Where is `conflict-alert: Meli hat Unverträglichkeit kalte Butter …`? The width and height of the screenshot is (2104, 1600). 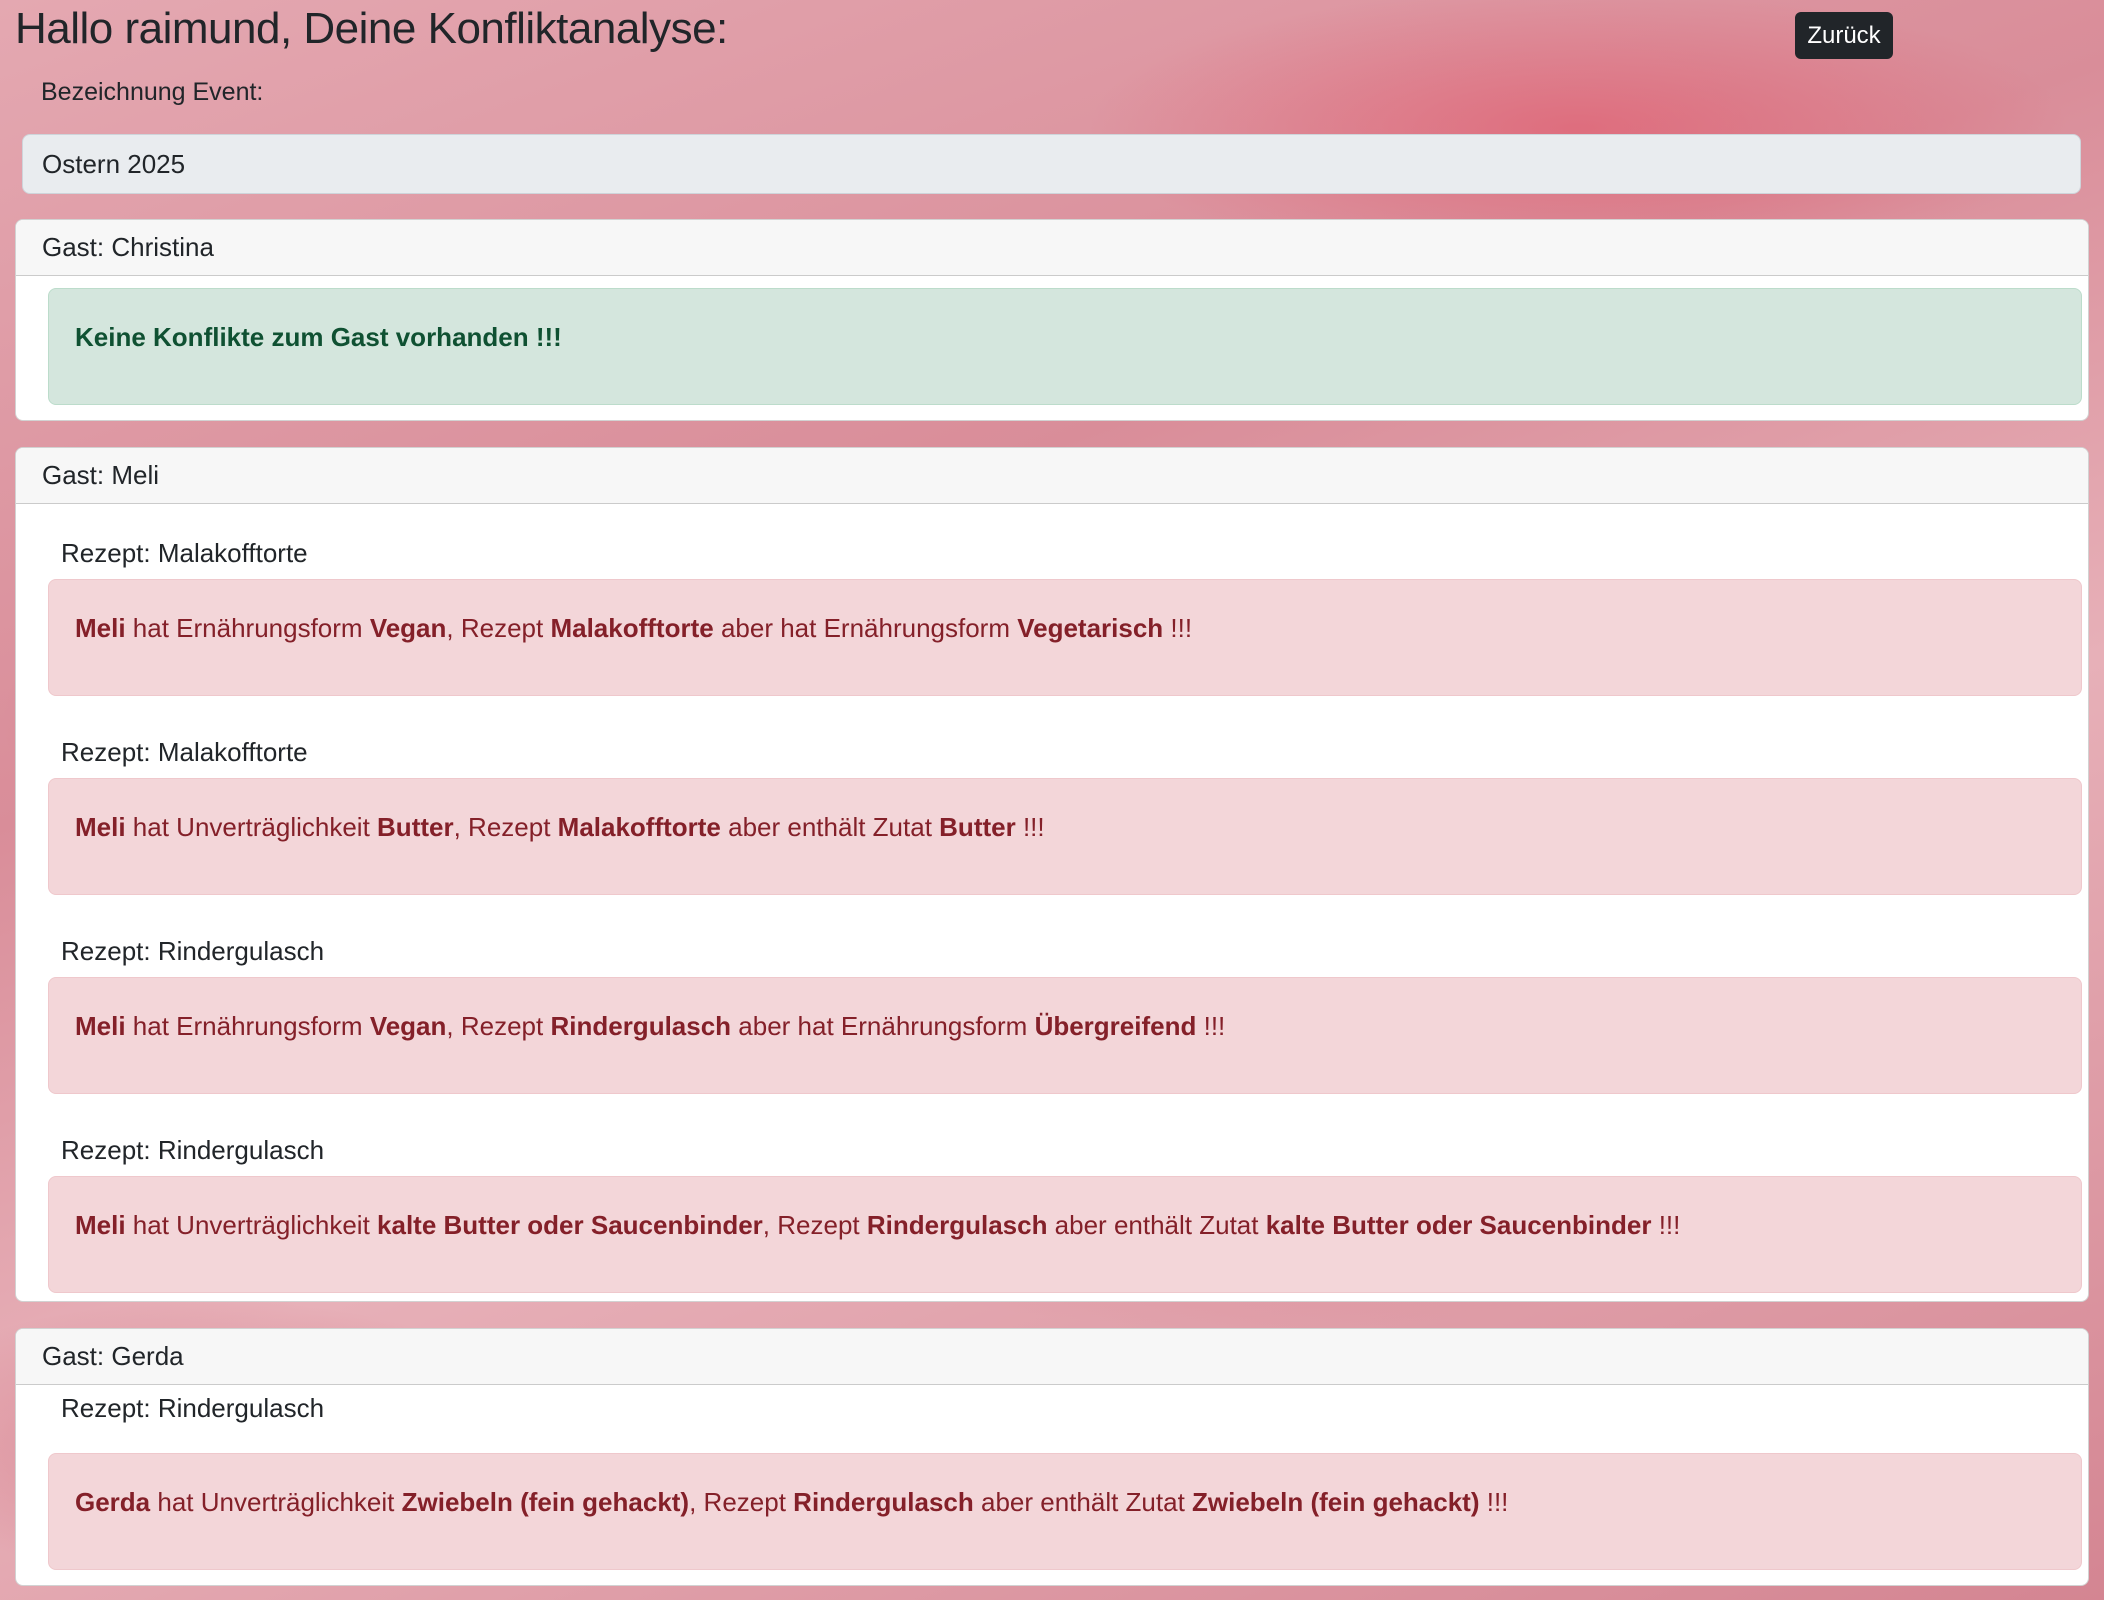 conflict-alert: Meli hat Unverträglichkeit kalte Butter … is located at coordinates (1065, 1234).